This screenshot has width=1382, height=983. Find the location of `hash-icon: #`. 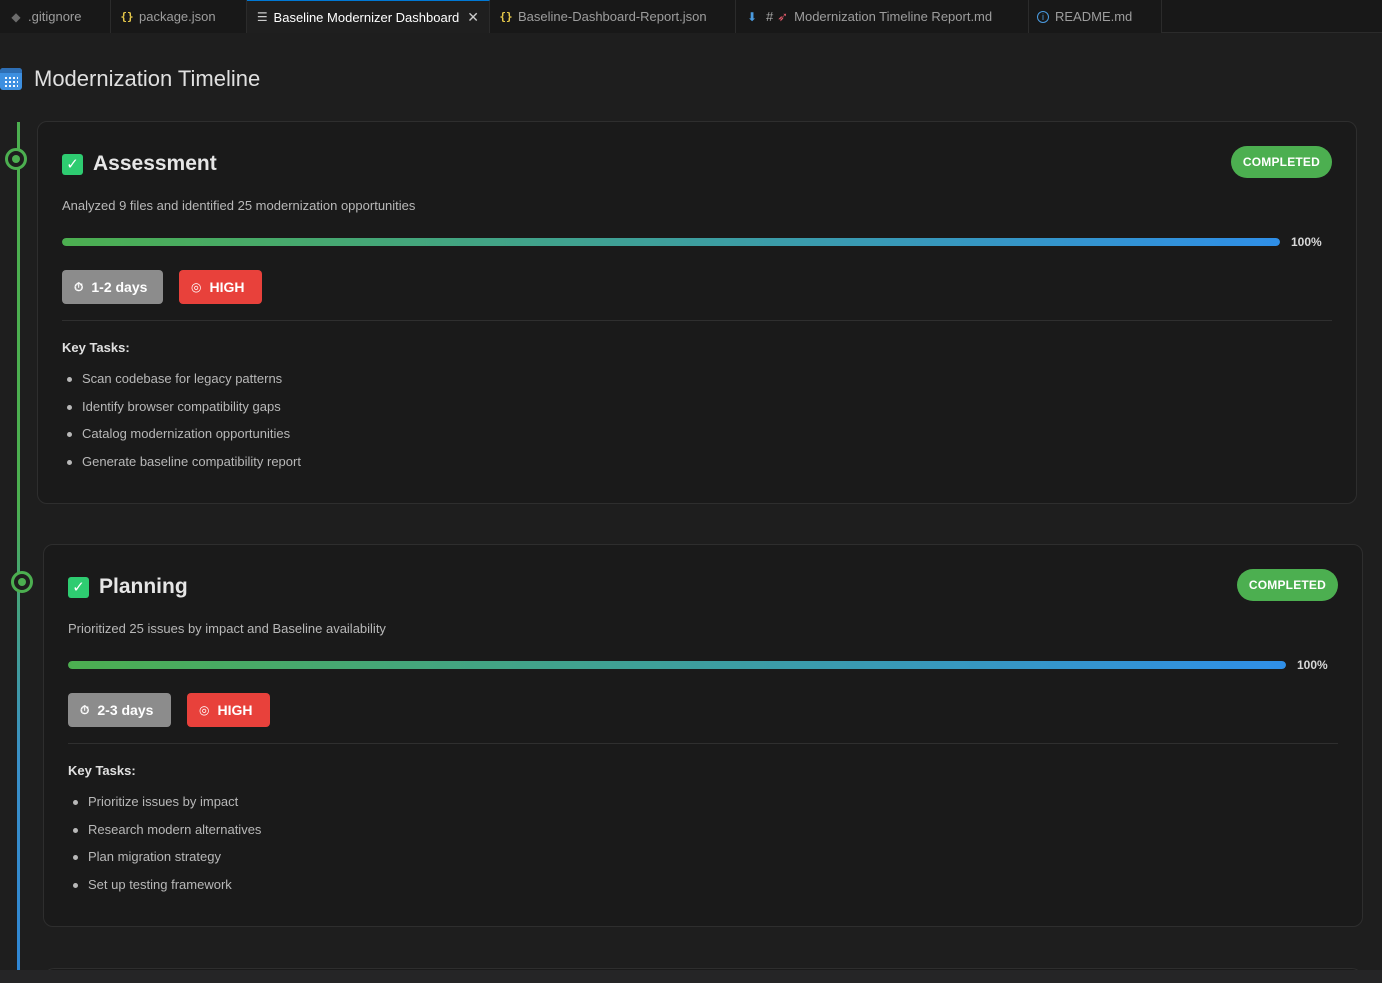

hash-icon: # is located at coordinates (770, 16).